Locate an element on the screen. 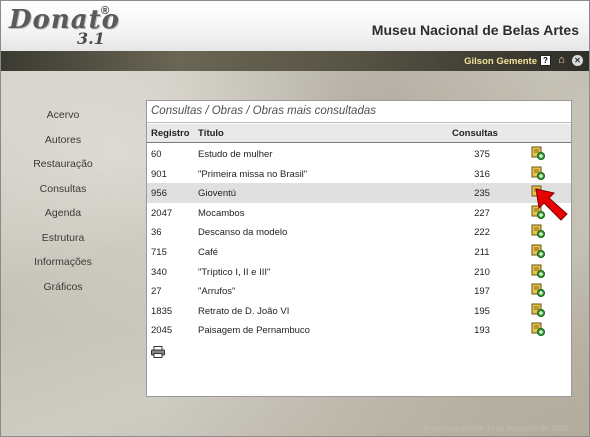 The image size is (590, 437). printer-icon is located at coordinates (158, 352).